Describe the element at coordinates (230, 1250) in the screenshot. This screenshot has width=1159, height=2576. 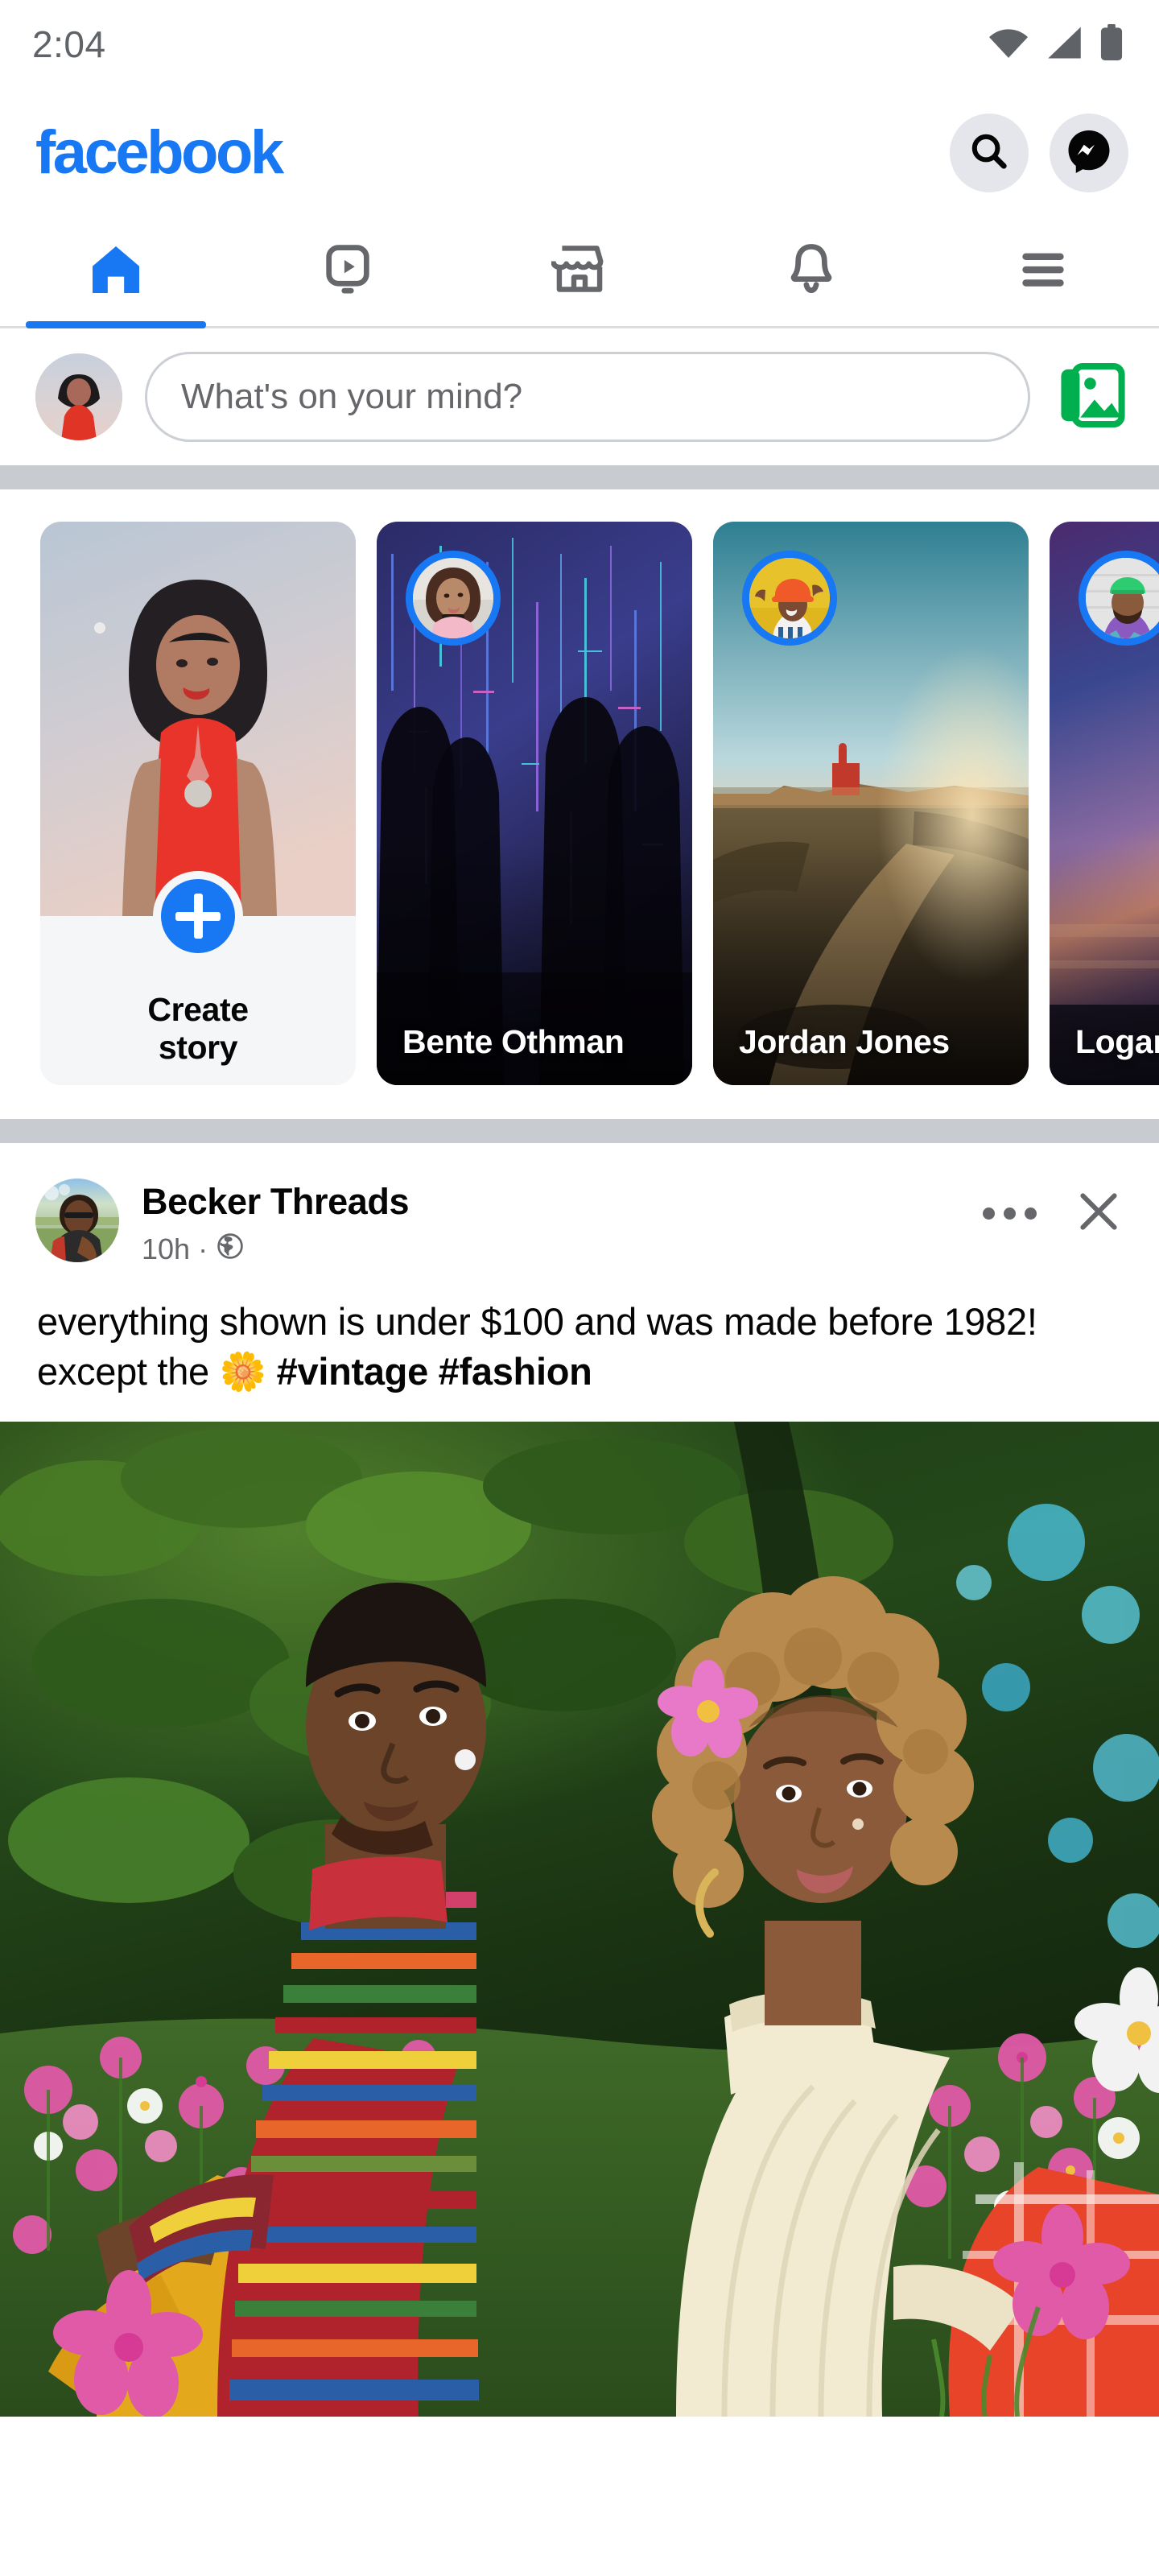
I see `globe-icon` at that location.